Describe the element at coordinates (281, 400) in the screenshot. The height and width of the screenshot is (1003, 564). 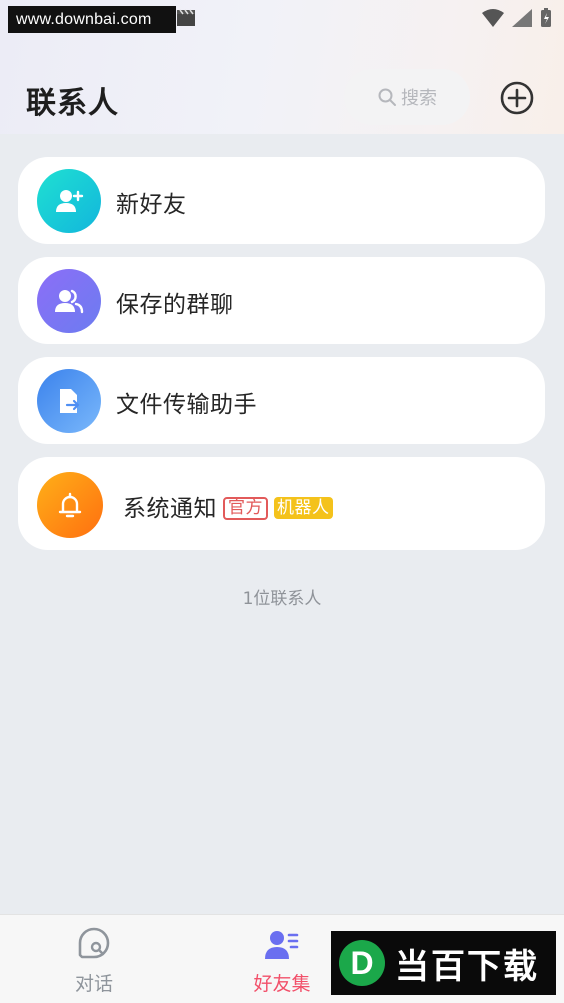
I see `contact-item-file-transfer: 文件传输助手` at that location.